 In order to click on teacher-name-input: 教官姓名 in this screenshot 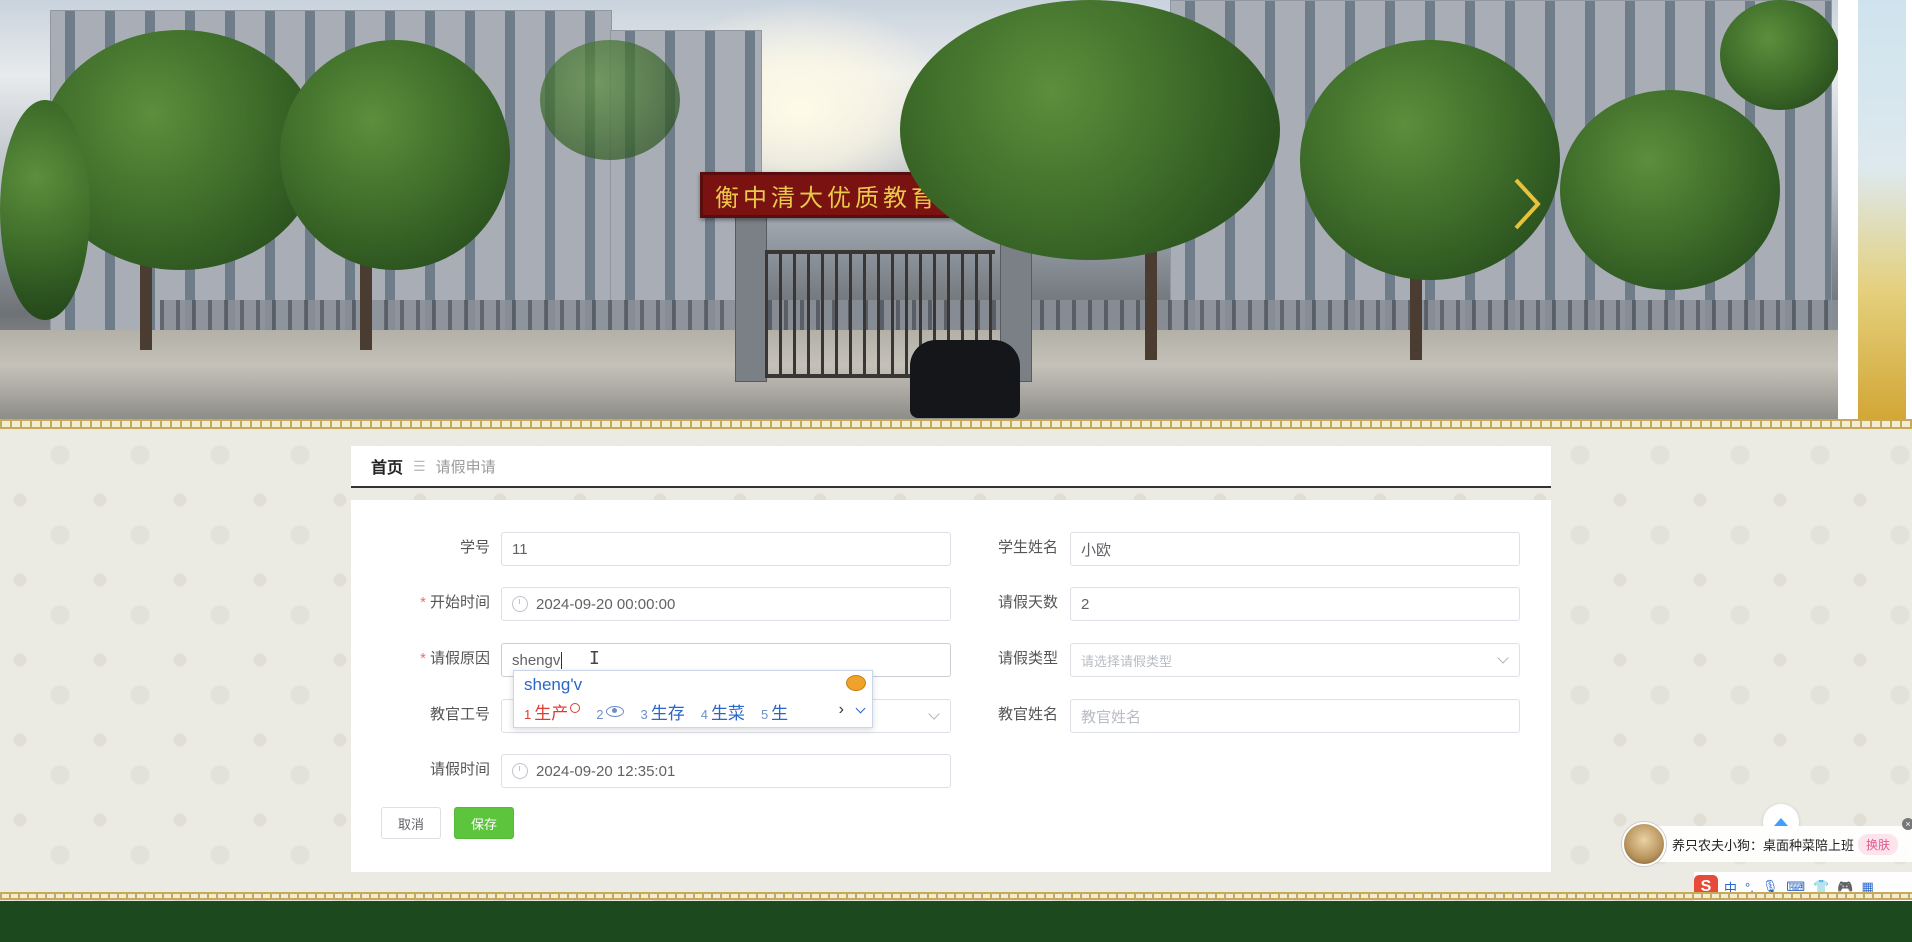, I will do `click(1295, 716)`.